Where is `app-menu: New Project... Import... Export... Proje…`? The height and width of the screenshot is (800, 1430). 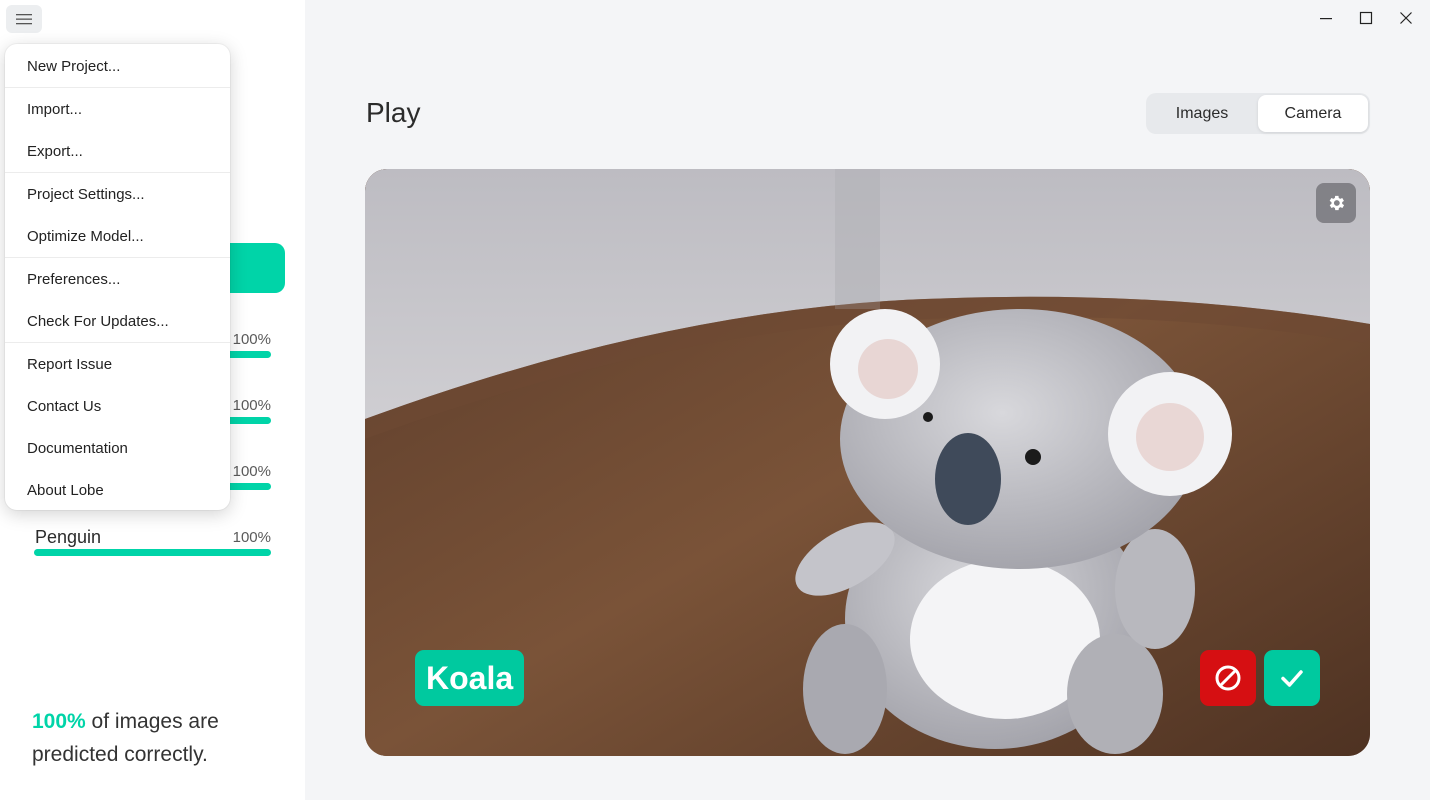 app-menu: New Project... Import... Export... Proje… is located at coordinates (117, 277).